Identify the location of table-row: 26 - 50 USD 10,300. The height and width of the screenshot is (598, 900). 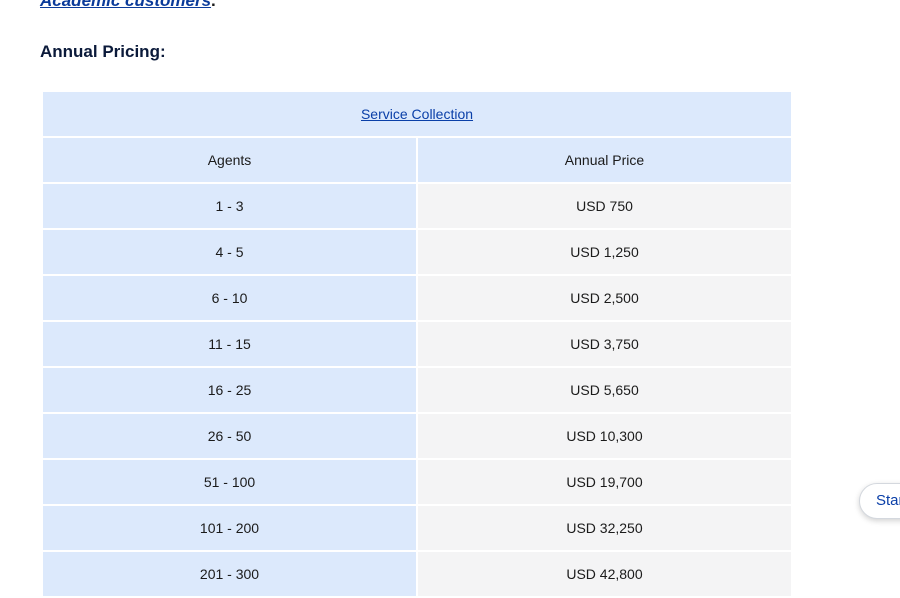
(417, 436).